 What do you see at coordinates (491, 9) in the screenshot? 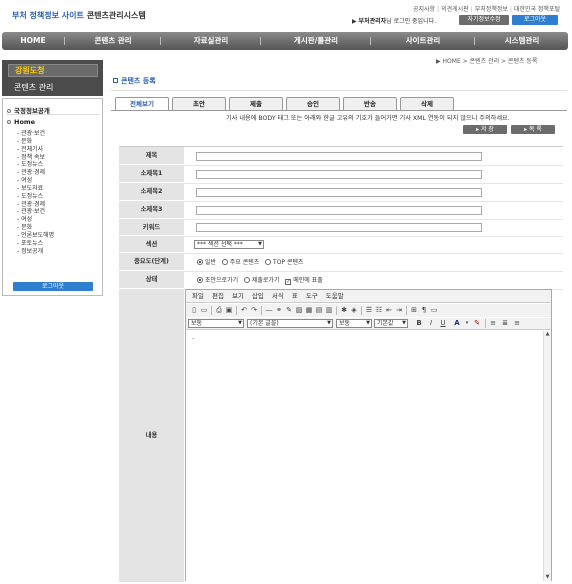
I see `top-link-policy: 부처정책정보` at bounding box center [491, 9].